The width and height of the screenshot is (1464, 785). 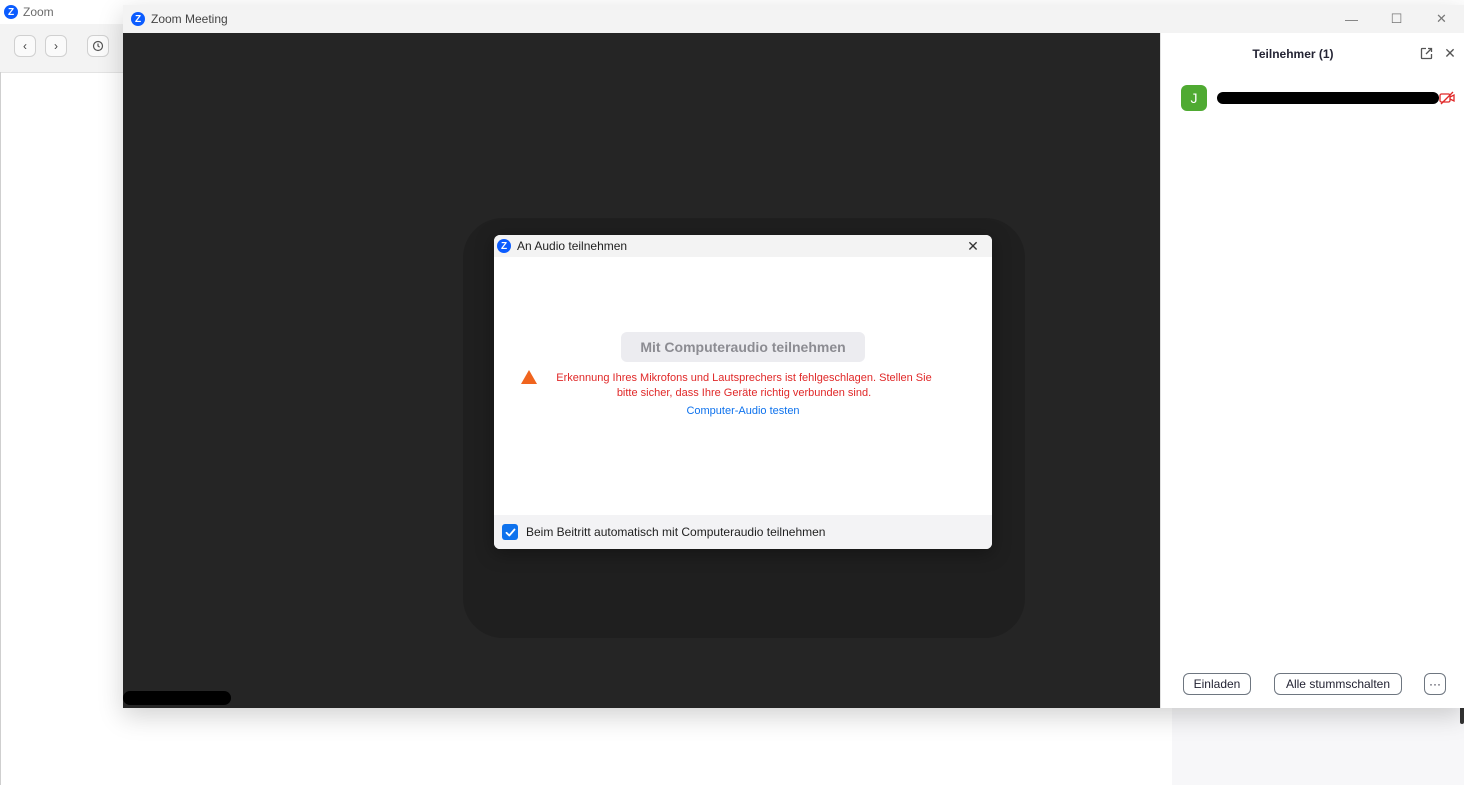 I want to click on participants-footer: Einladen Alle stummschalten ···, so click(x=1312, y=687).